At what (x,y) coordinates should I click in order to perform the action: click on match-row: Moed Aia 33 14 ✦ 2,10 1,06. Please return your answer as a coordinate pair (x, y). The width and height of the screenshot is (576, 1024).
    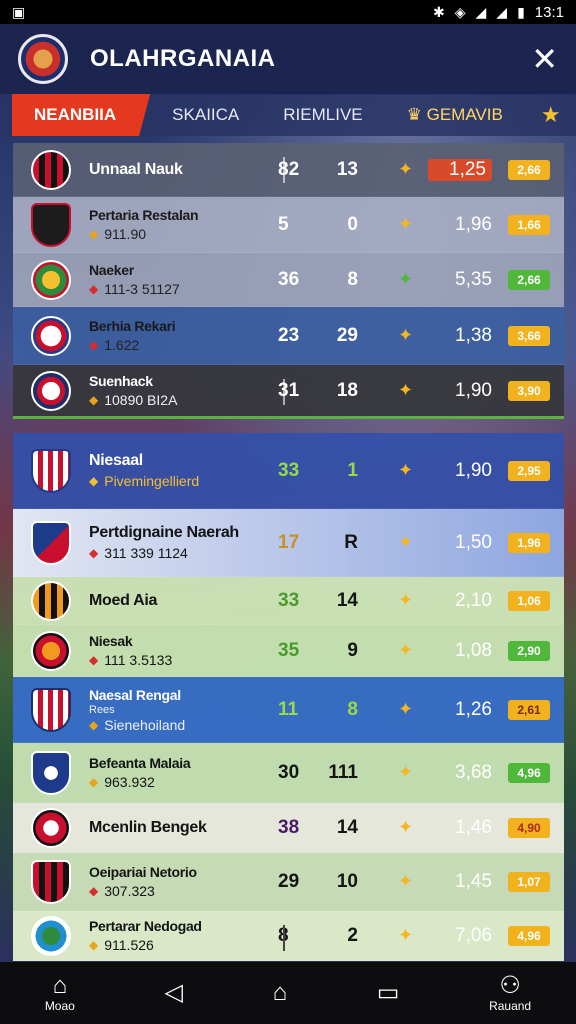
    Looking at the image, I should click on (288, 601).